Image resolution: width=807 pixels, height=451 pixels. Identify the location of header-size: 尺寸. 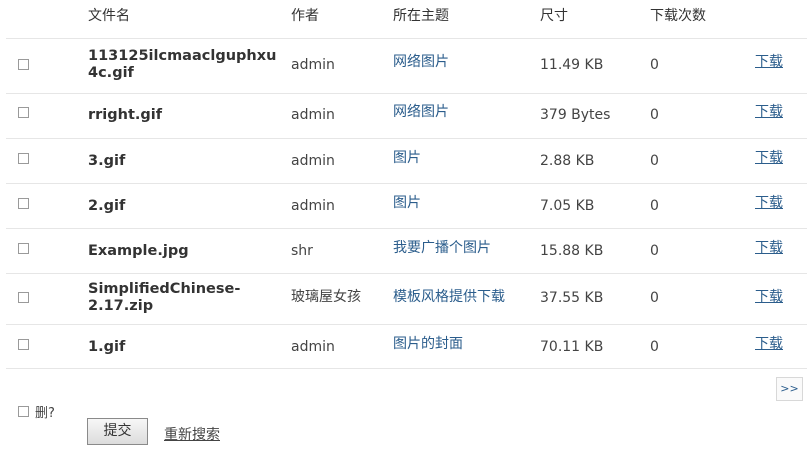
(554, 16).